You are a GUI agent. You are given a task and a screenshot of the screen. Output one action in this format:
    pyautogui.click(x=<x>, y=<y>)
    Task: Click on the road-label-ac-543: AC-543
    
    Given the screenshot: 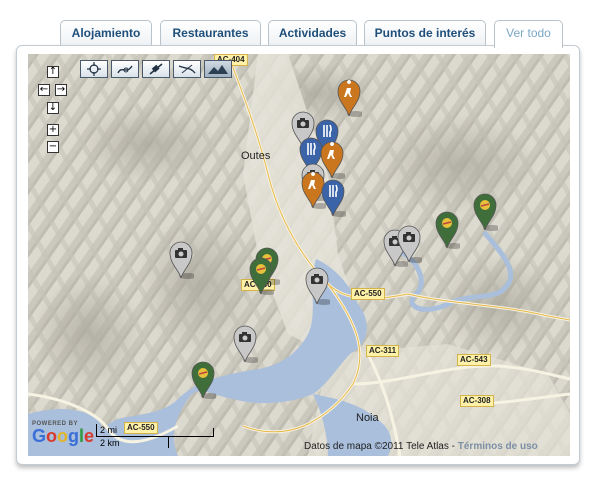 What is the action you would take?
    pyautogui.click(x=474, y=360)
    